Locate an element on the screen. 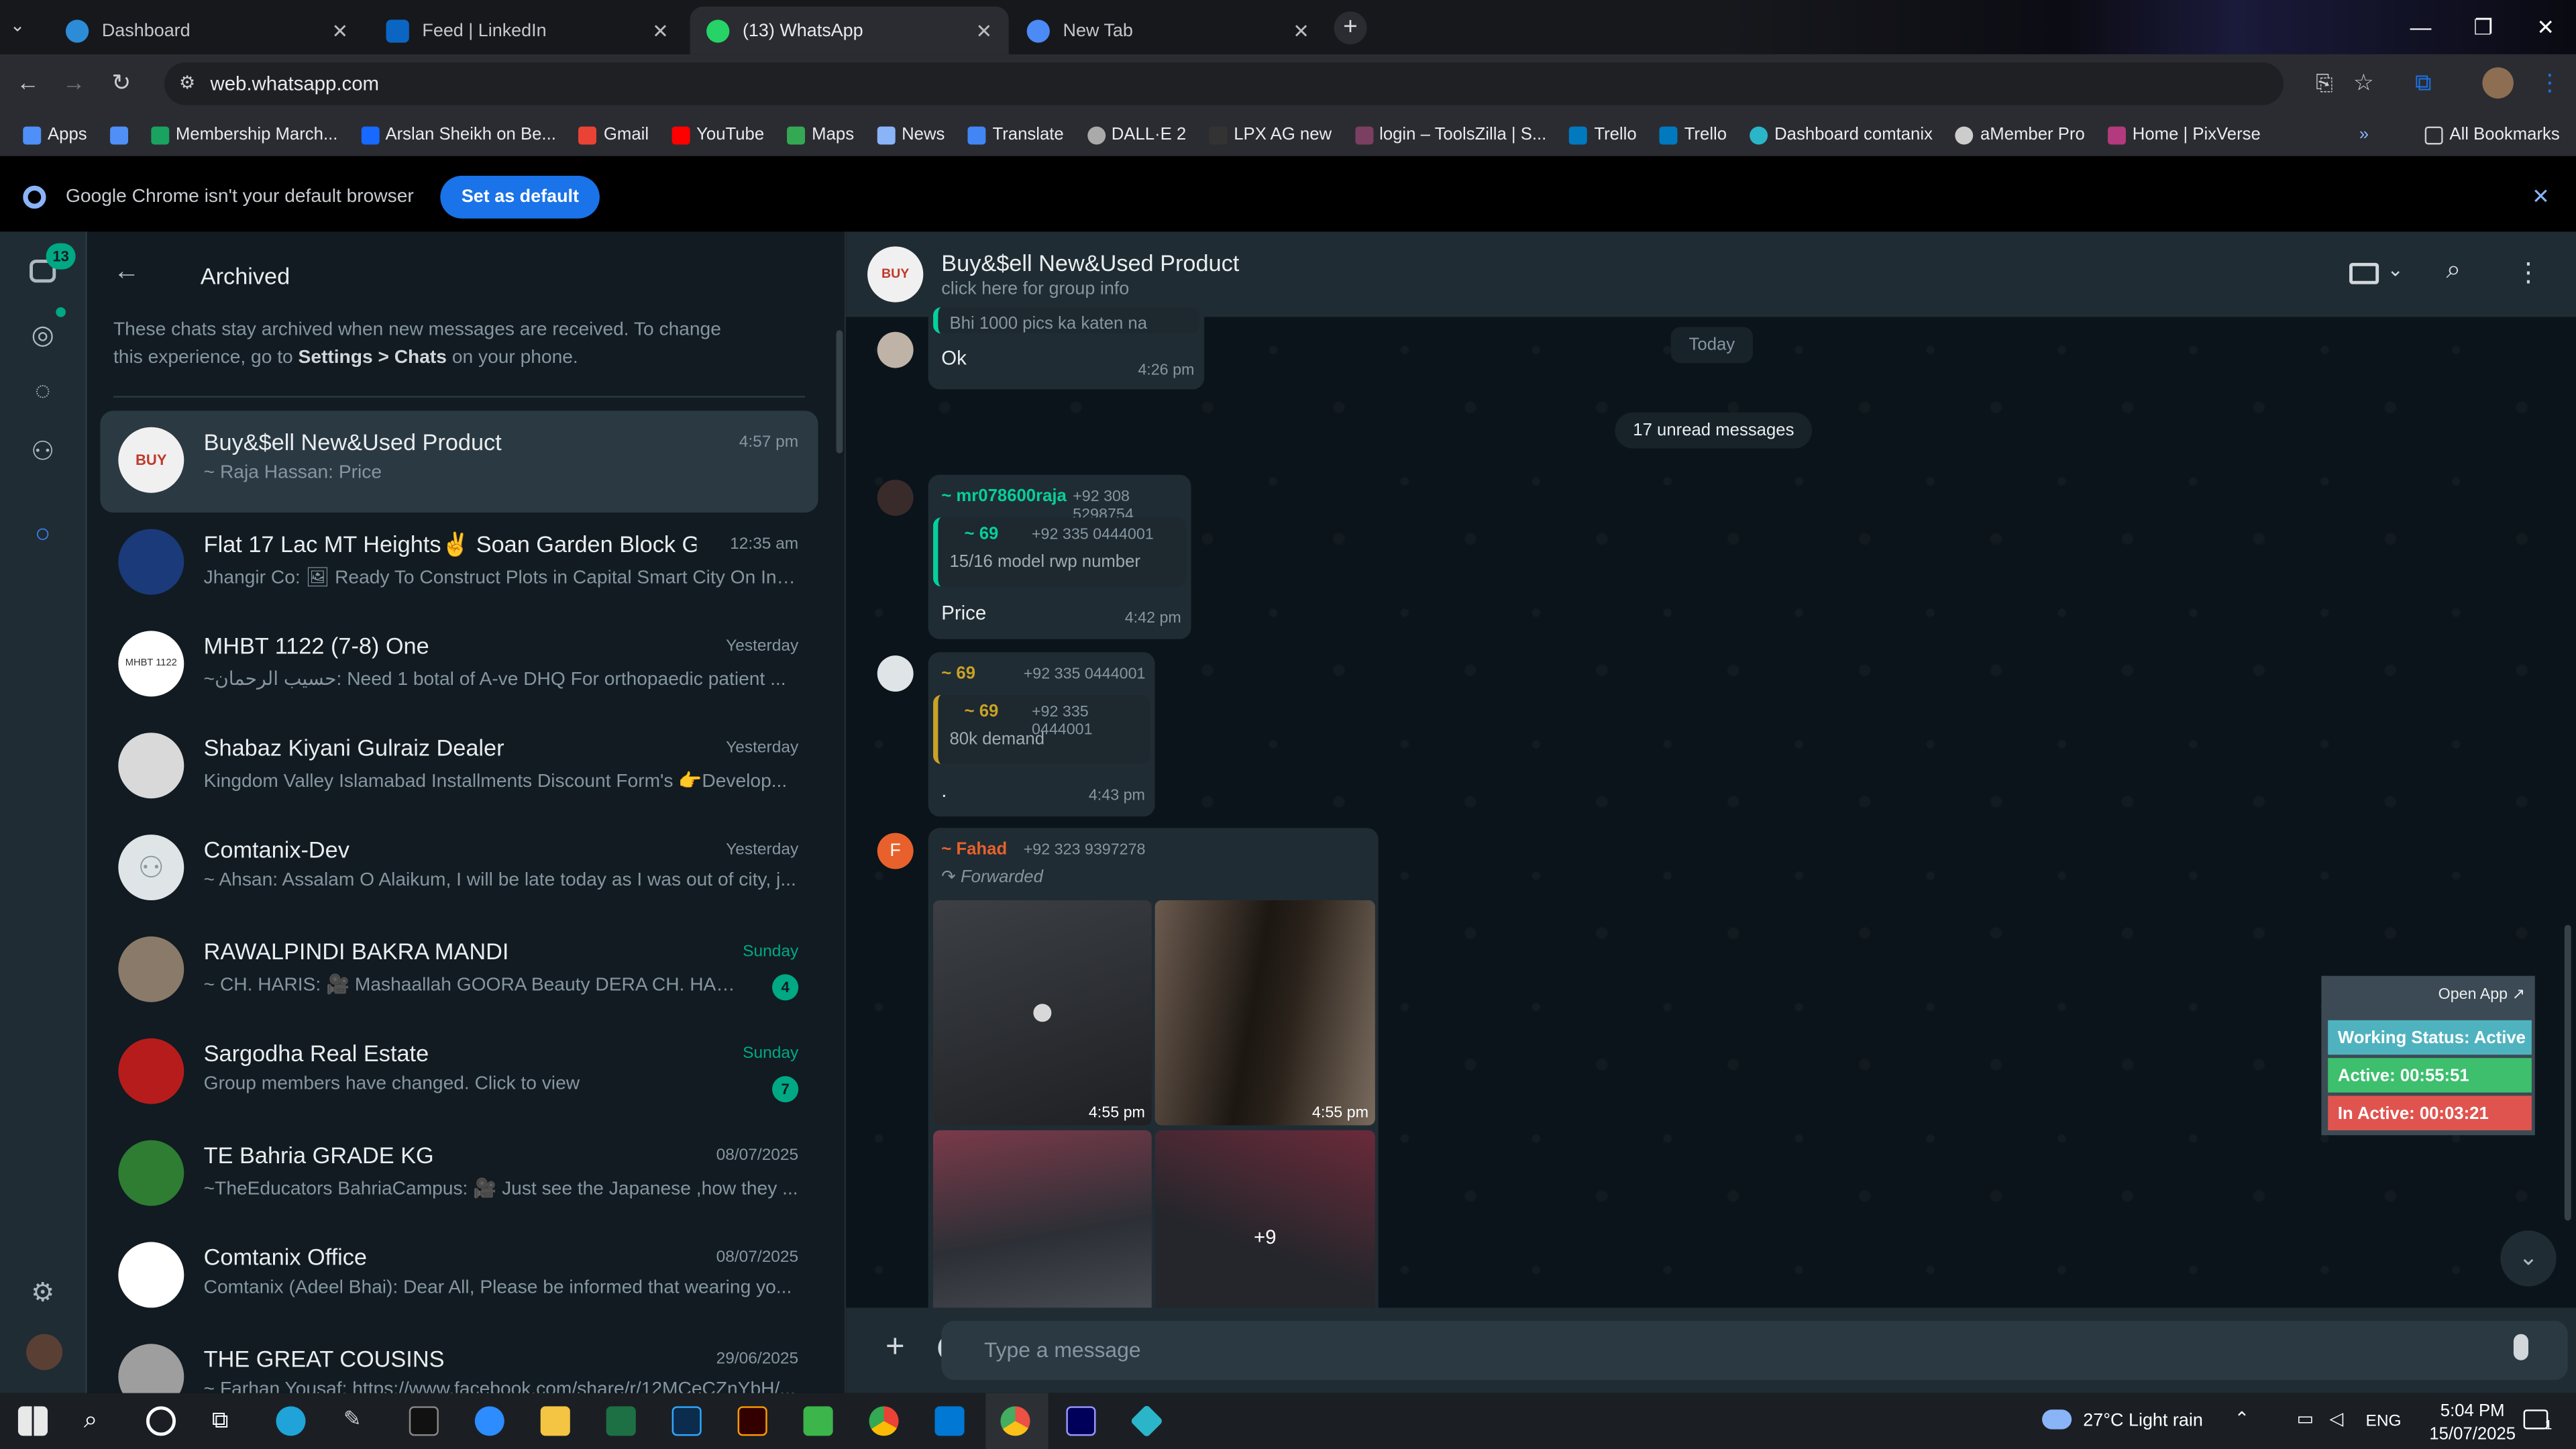  volume-icon: ◁ is located at coordinates (2337, 1418).